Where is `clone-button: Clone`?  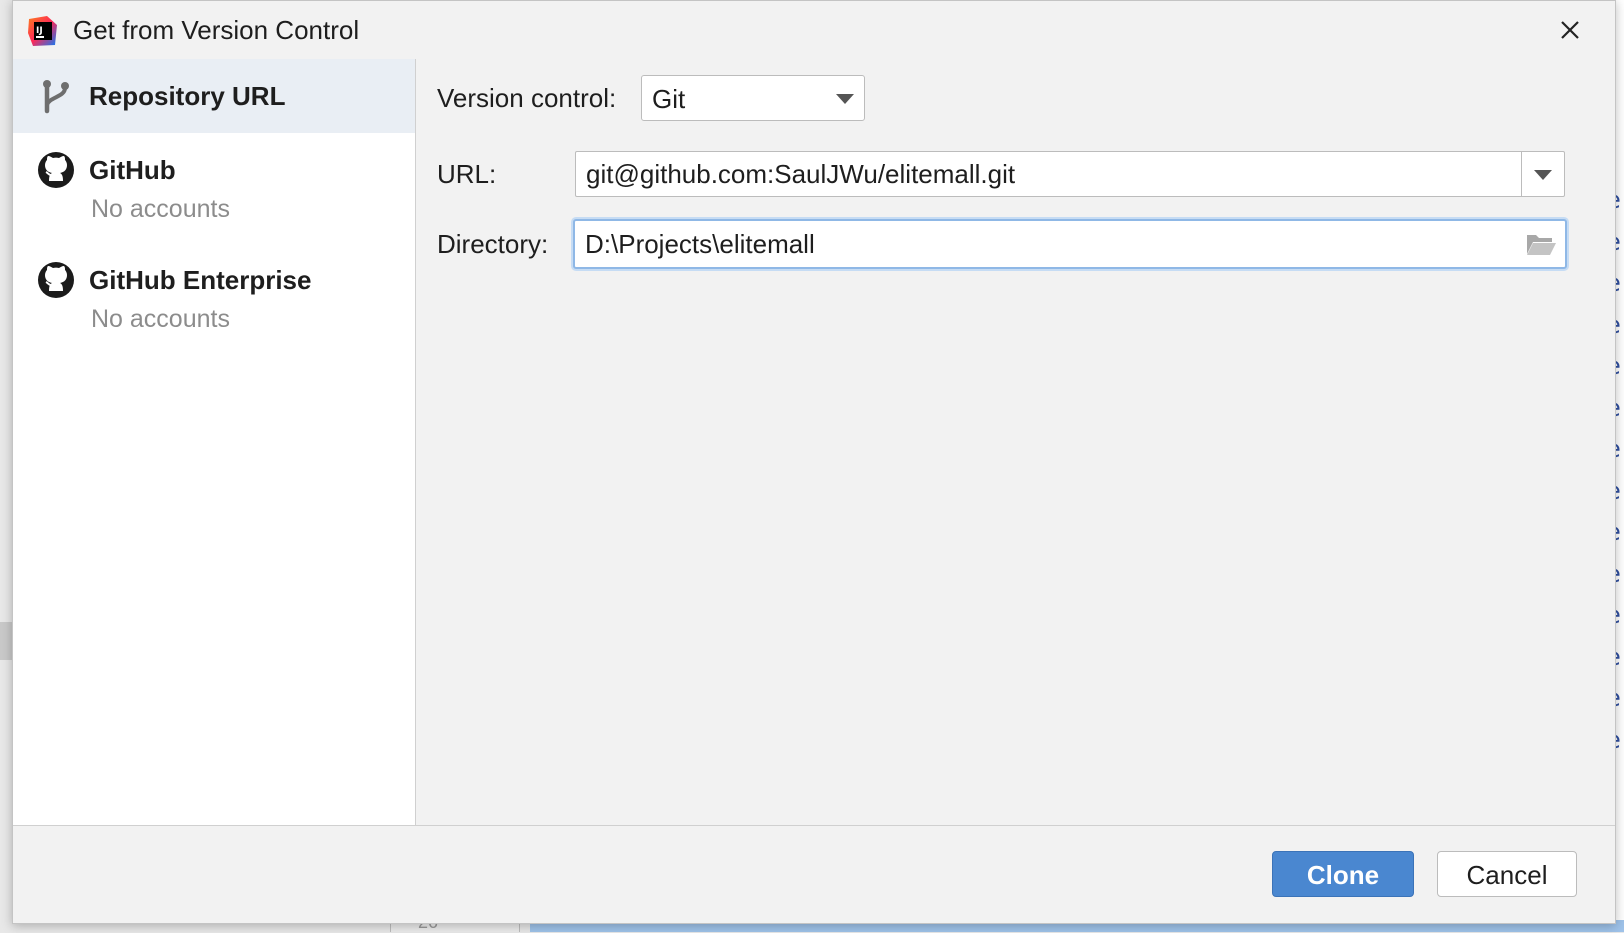
clone-button: Clone is located at coordinates (1343, 874).